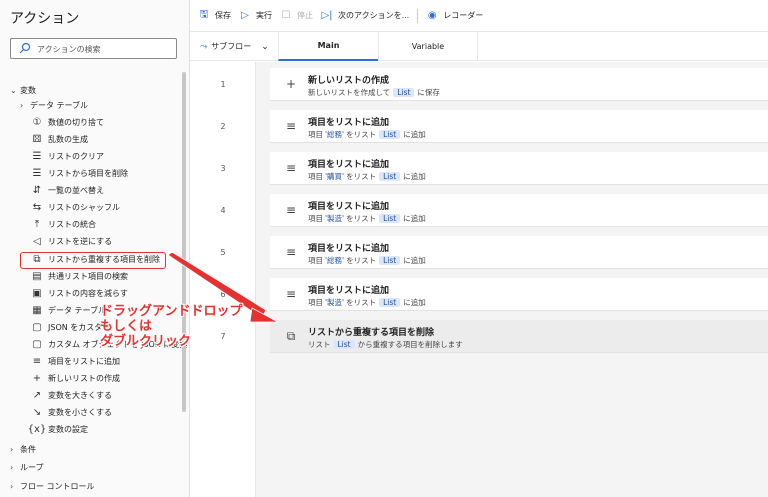  Describe the element at coordinates (59, 139) in the screenshot. I see `action-item: ⚄ 乱数の生成` at that location.